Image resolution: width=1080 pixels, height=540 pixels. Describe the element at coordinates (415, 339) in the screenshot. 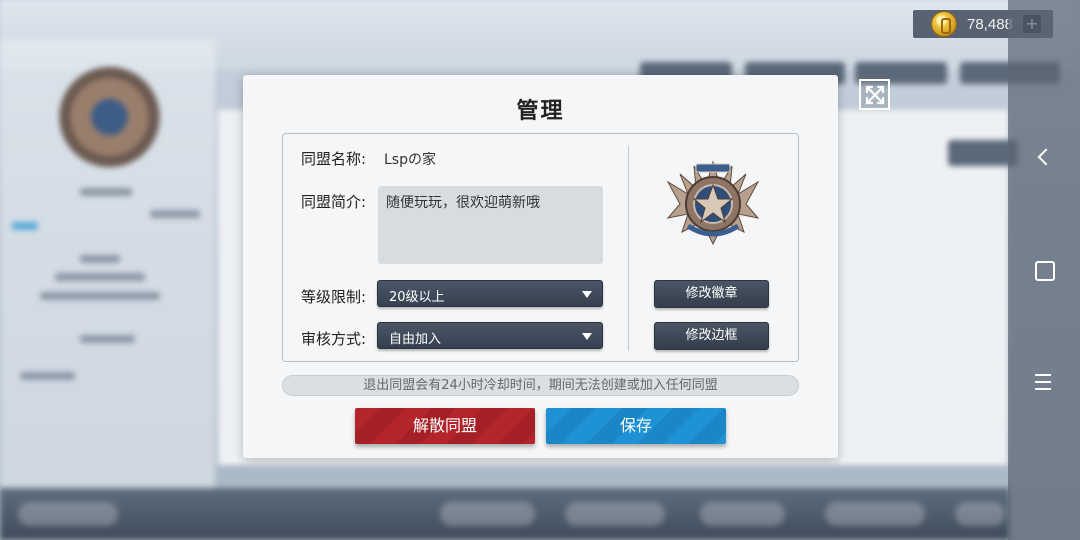

I see `review-method-value: 自由加入` at that location.